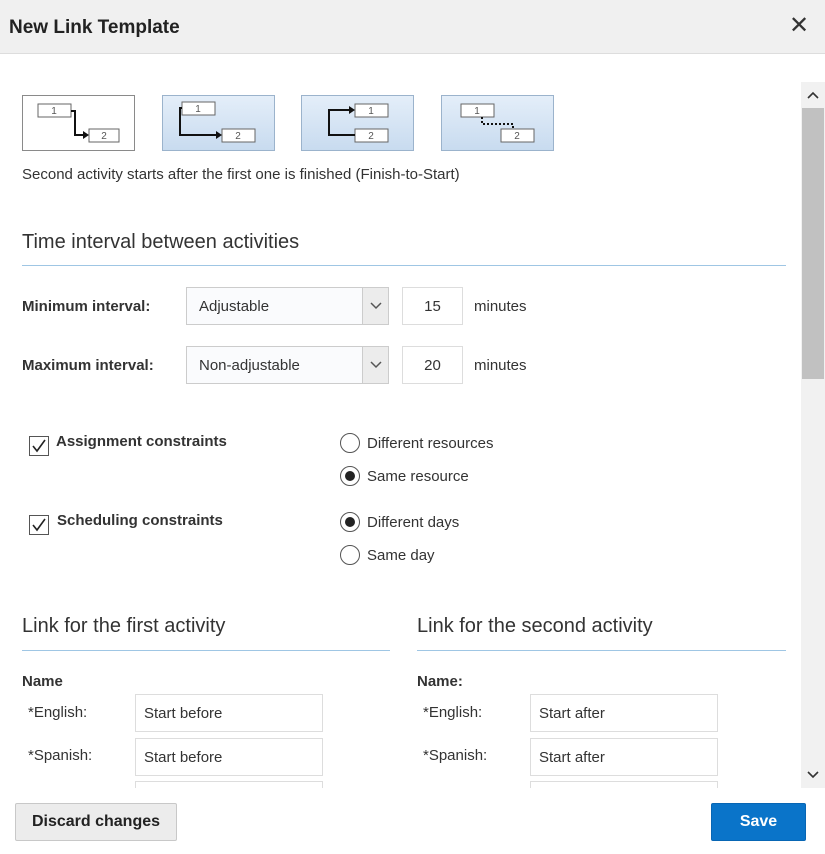 Image resolution: width=825 pixels, height=854 pixels. What do you see at coordinates (455, 755) in the screenshot?
I see `second-link-spanish-label: *Spanish:` at bounding box center [455, 755].